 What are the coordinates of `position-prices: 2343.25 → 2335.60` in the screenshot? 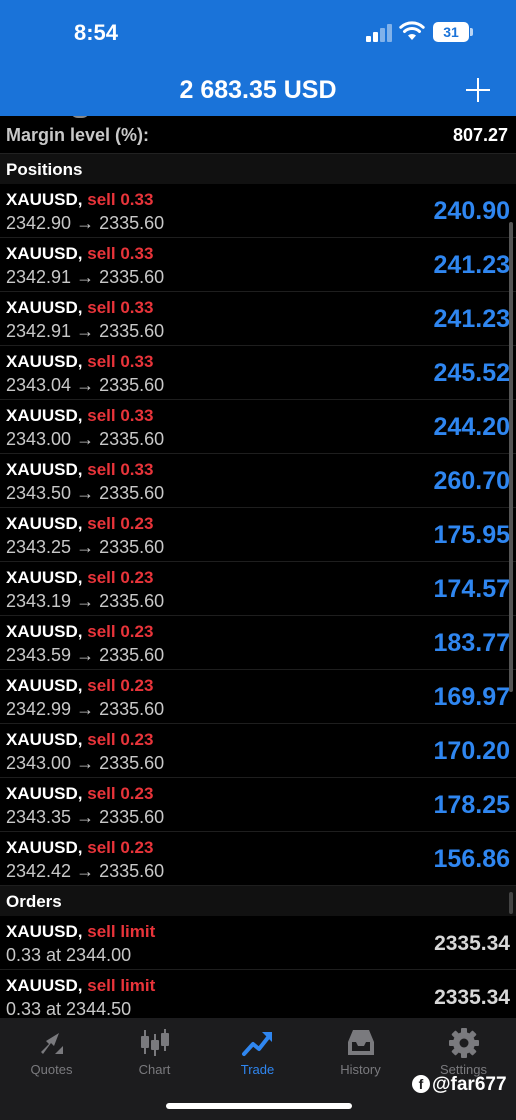 It's located at (85, 547).